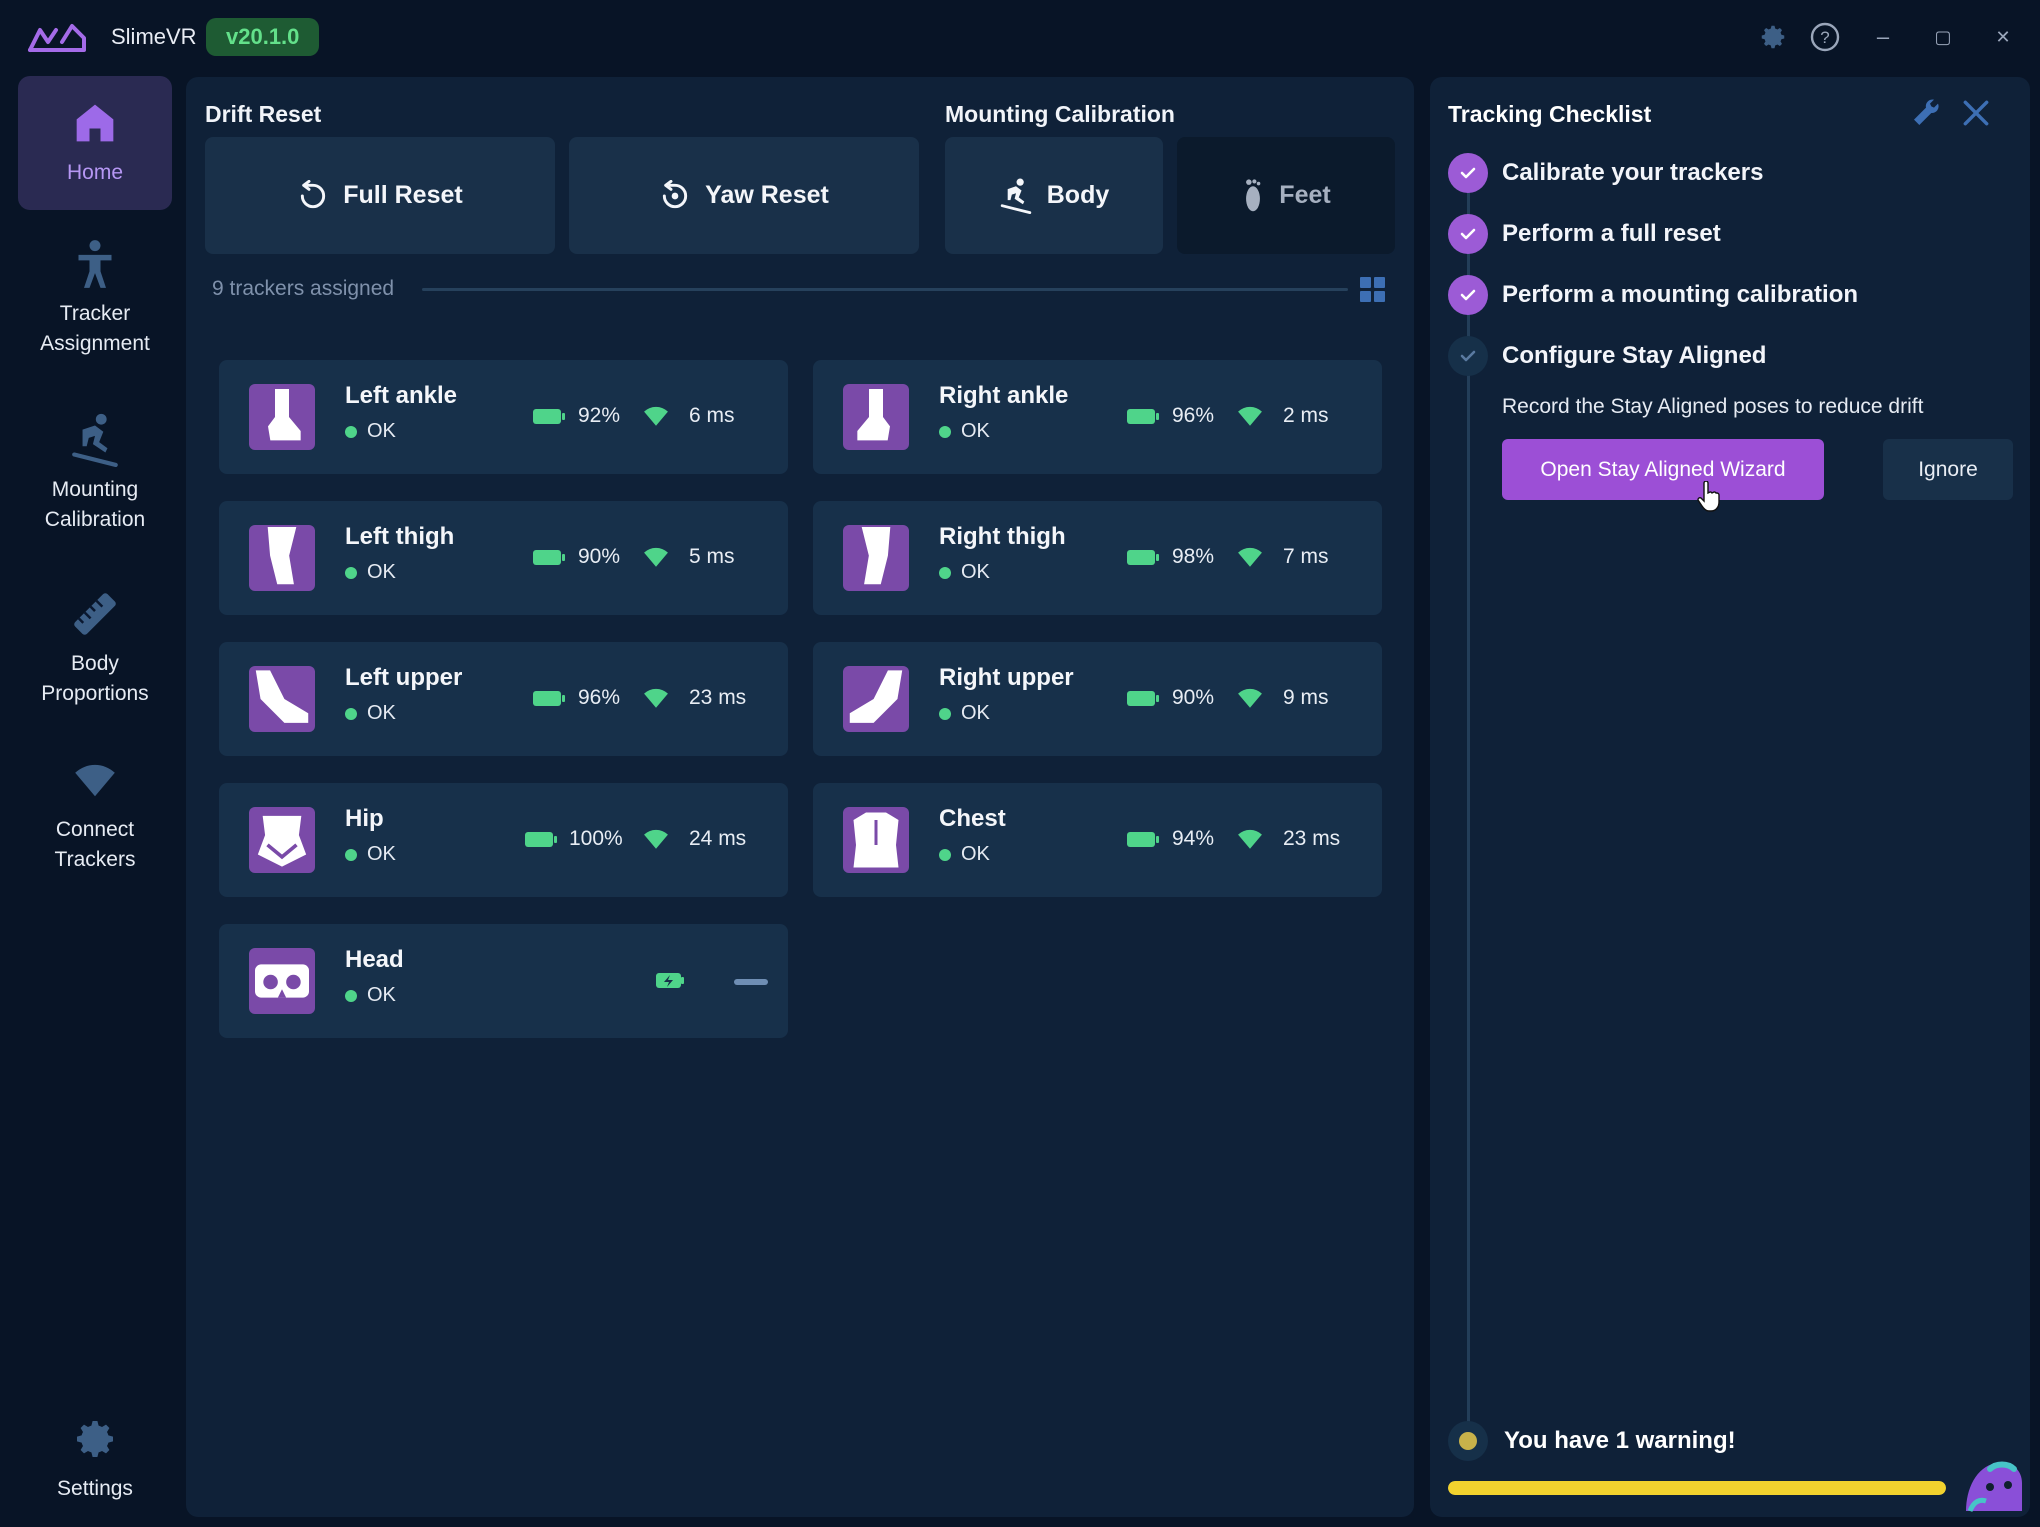 The width and height of the screenshot is (2040, 1527). Describe the element at coordinates (1633, 172) in the screenshot. I see `step-label: Calibrate your trackers` at that location.